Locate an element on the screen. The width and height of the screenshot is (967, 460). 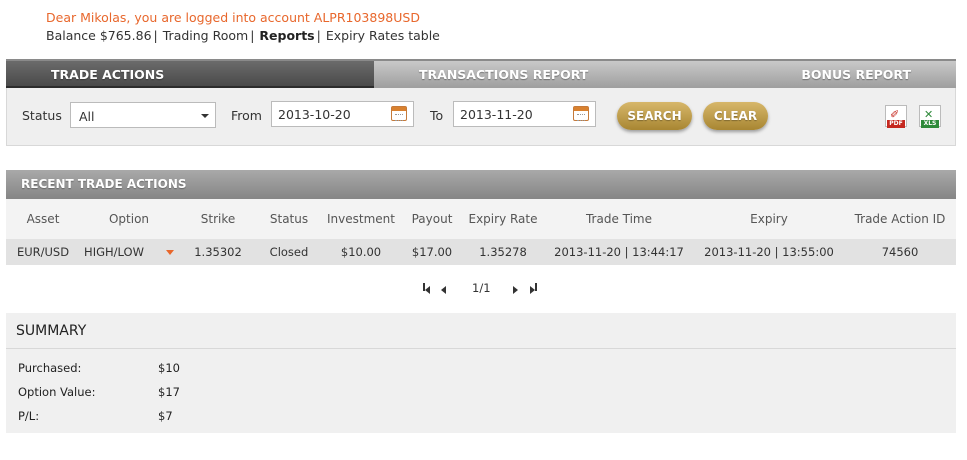
excel-icon: ✕ XLS is located at coordinates (930, 116).